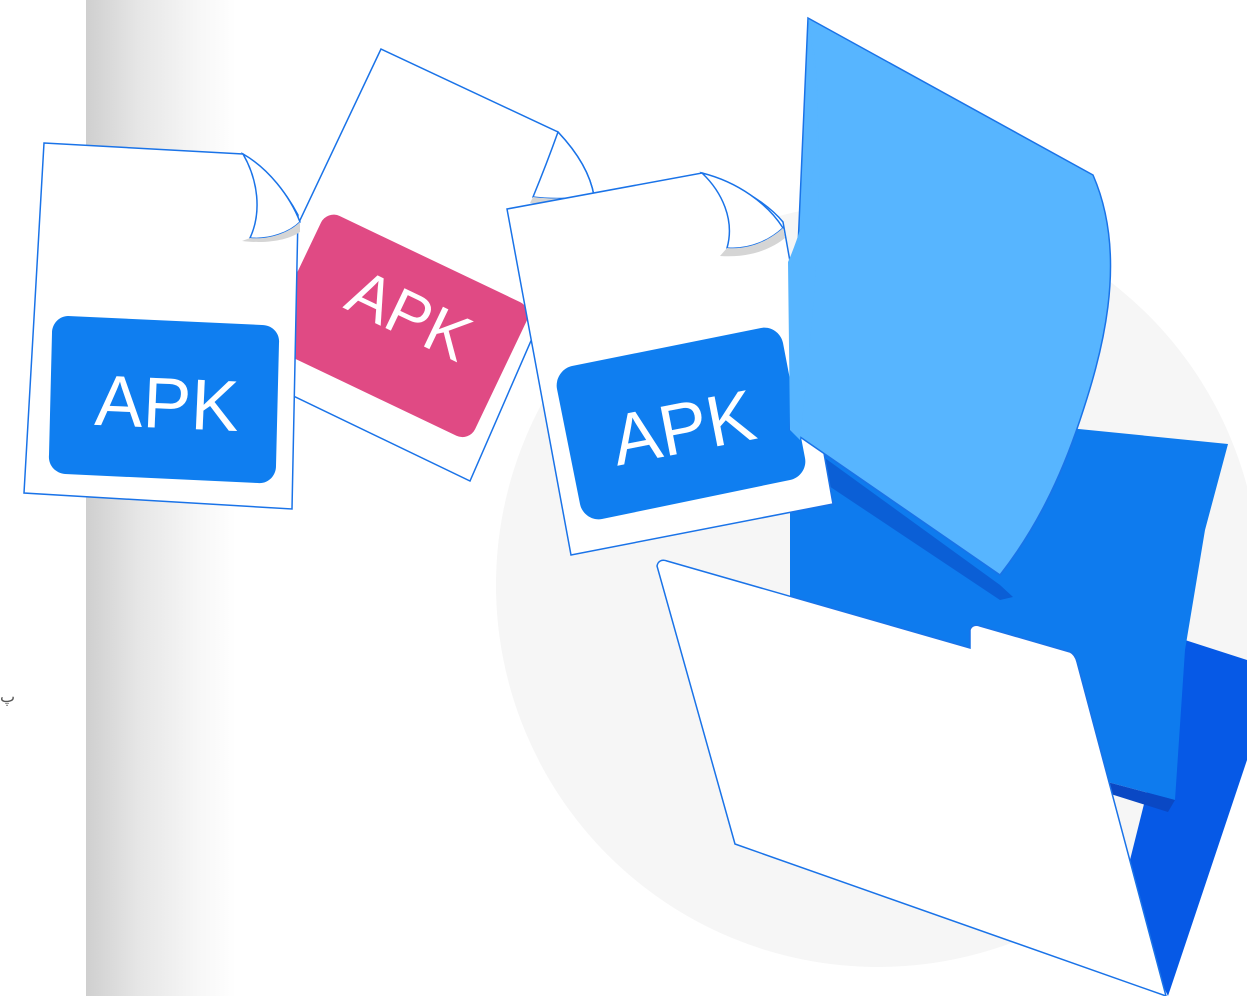 Image resolution: width=1247 pixels, height=996 pixels. What do you see at coordinates (166, 404) in the screenshot?
I see `apk-label-left: APK` at bounding box center [166, 404].